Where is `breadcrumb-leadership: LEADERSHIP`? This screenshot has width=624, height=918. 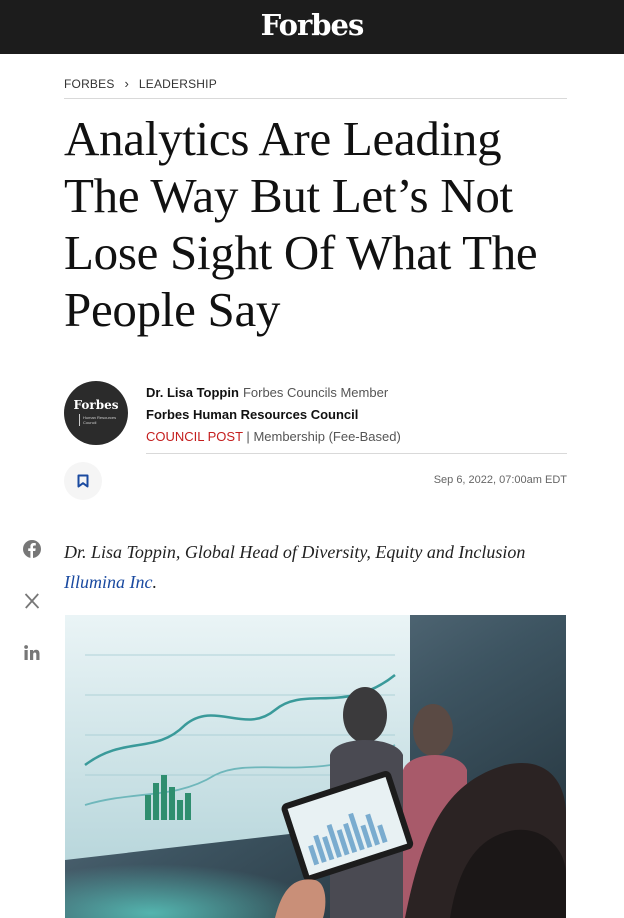
breadcrumb-leadership: LEADERSHIP is located at coordinates (178, 84).